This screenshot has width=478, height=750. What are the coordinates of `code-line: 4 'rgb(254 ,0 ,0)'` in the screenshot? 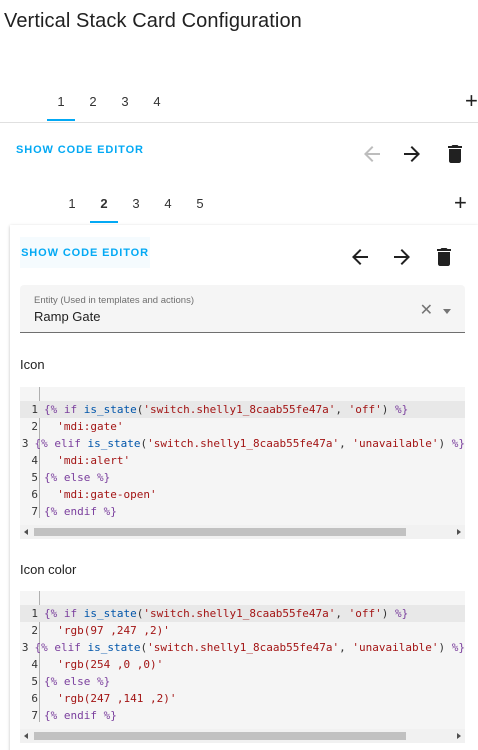 It's located at (242, 664).